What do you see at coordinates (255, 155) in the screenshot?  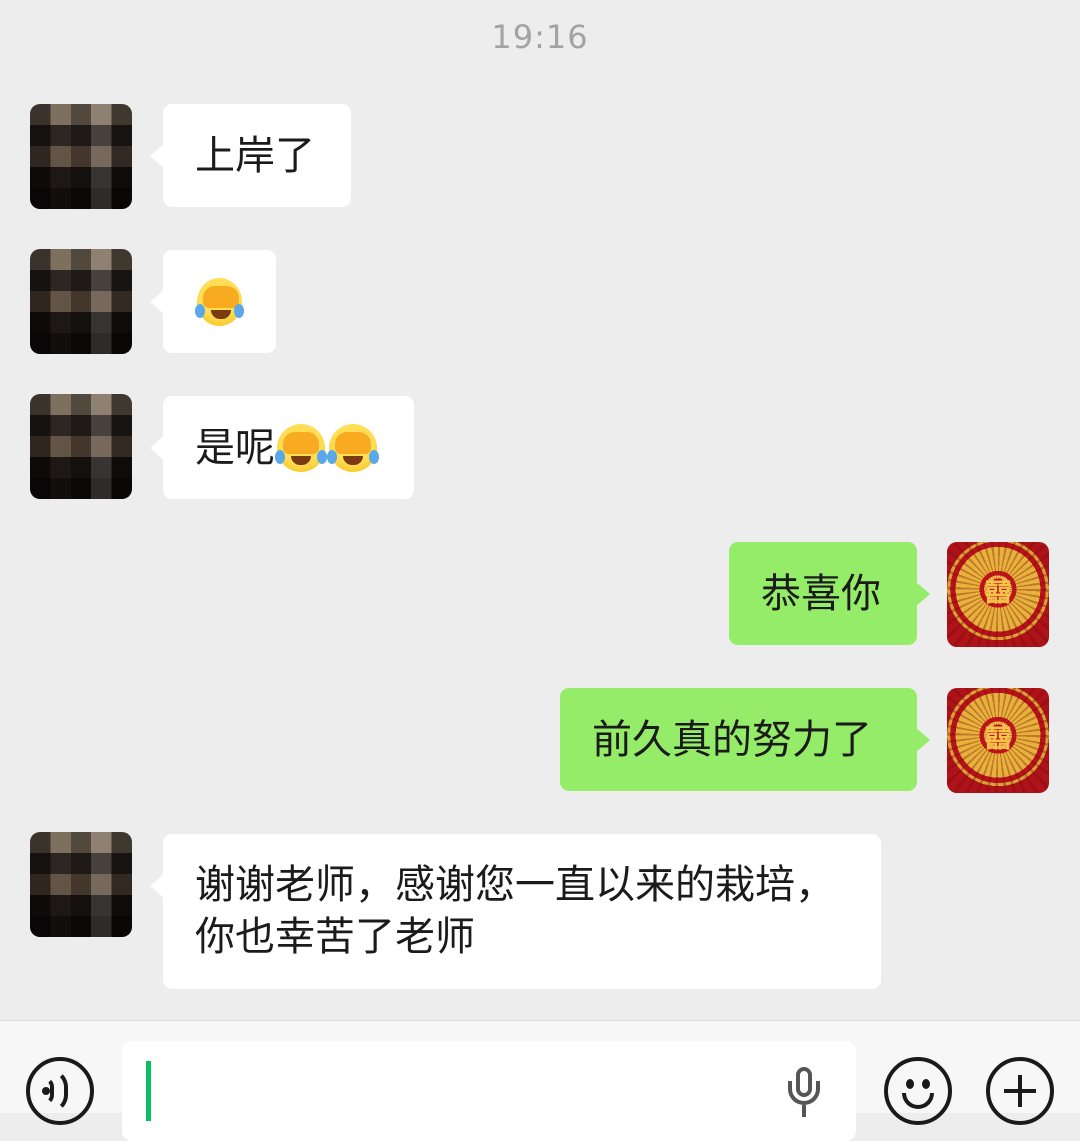 I see `message-text: 上岸了` at bounding box center [255, 155].